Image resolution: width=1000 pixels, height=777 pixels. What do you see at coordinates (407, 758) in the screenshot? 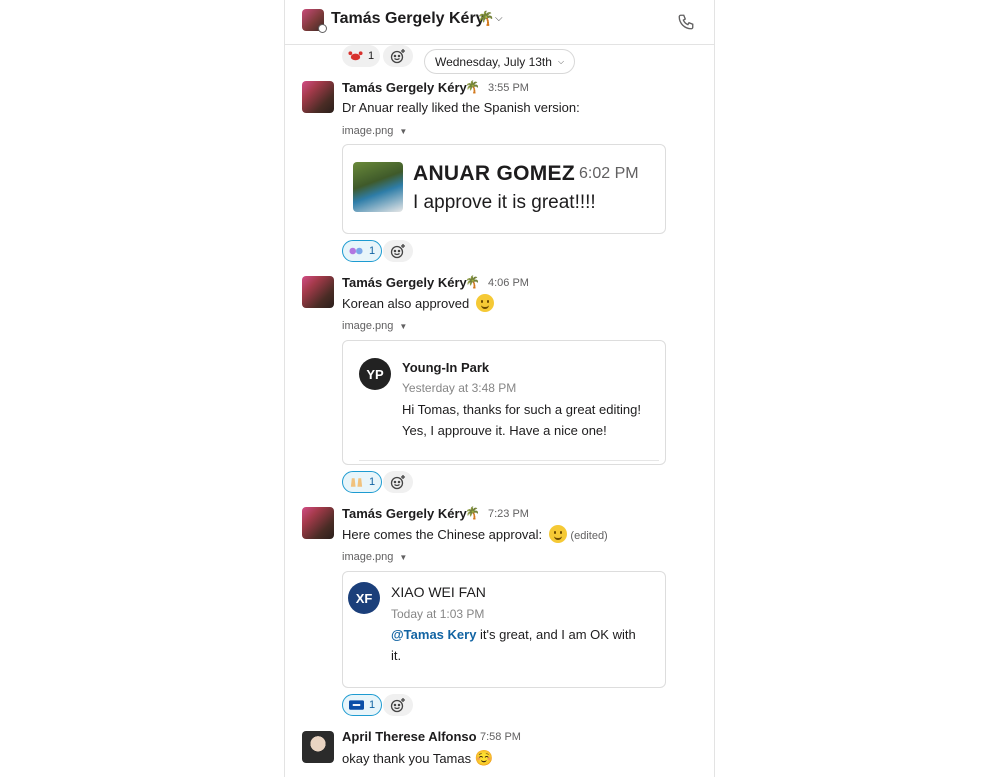
I see `message-text-content: okay thank you Tamas` at bounding box center [407, 758].